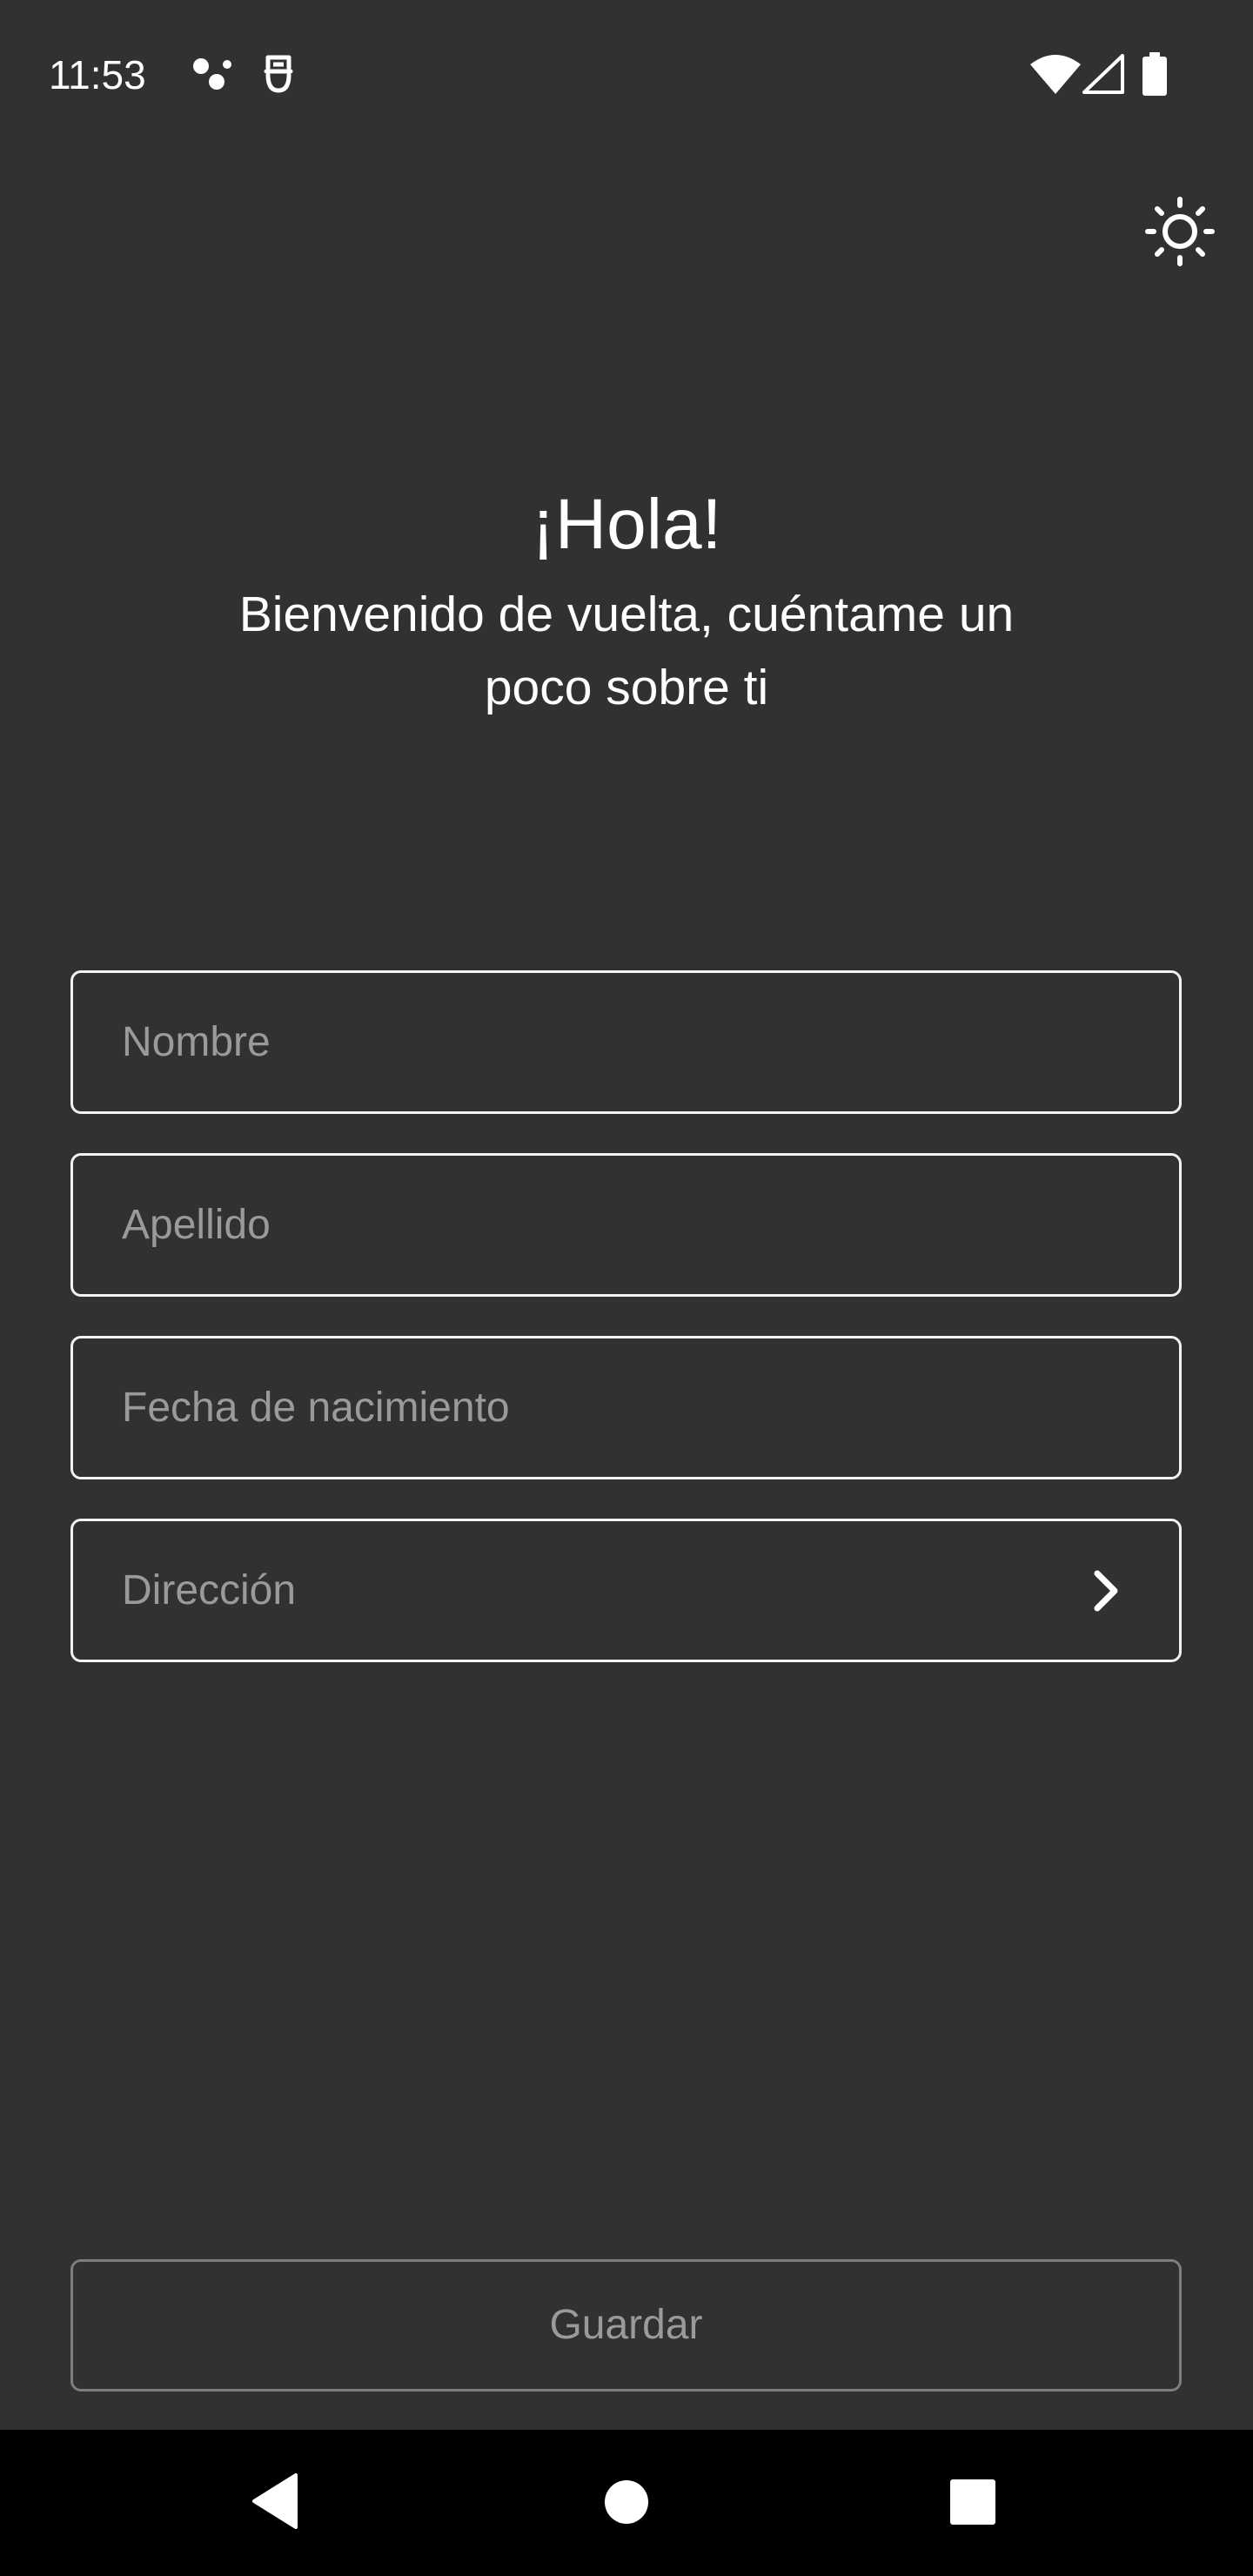 This screenshot has height=2576, width=1253. I want to click on address-label: Dirección, so click(209, 1590).